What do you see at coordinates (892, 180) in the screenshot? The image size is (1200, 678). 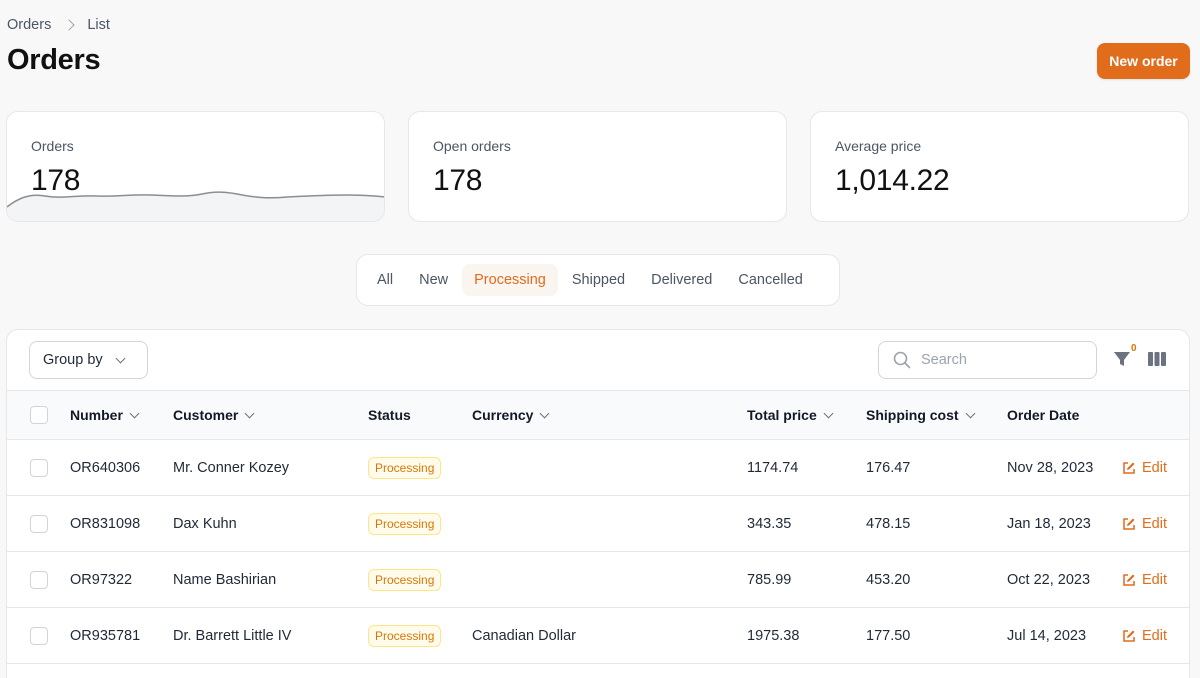 I see `stat-value: 1,014.22` at bounding box center [892, 180].